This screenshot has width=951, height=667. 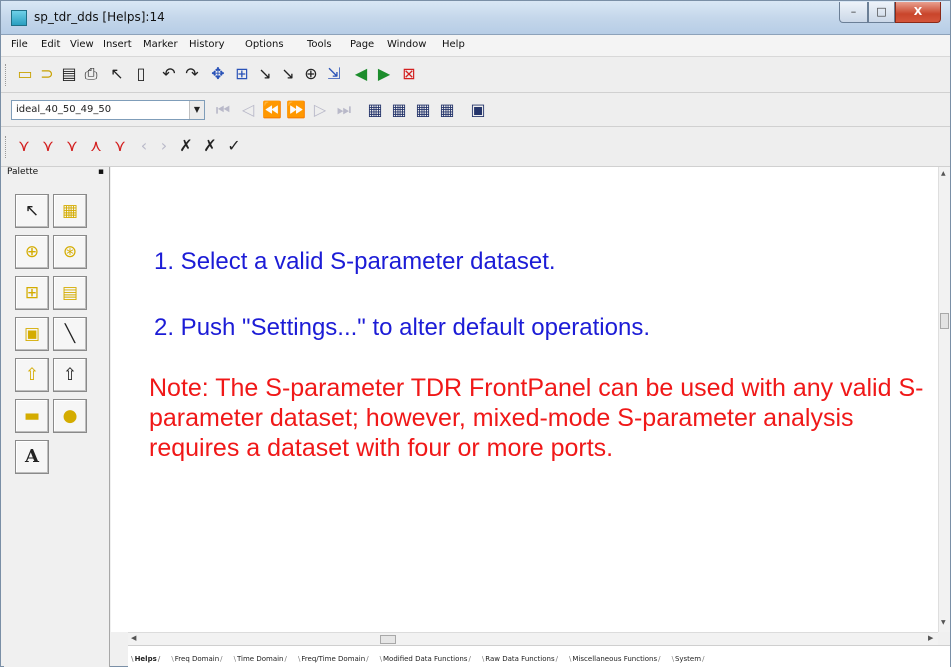 I want to click on palette-title-text: Palette, so click(x=23, y=172).